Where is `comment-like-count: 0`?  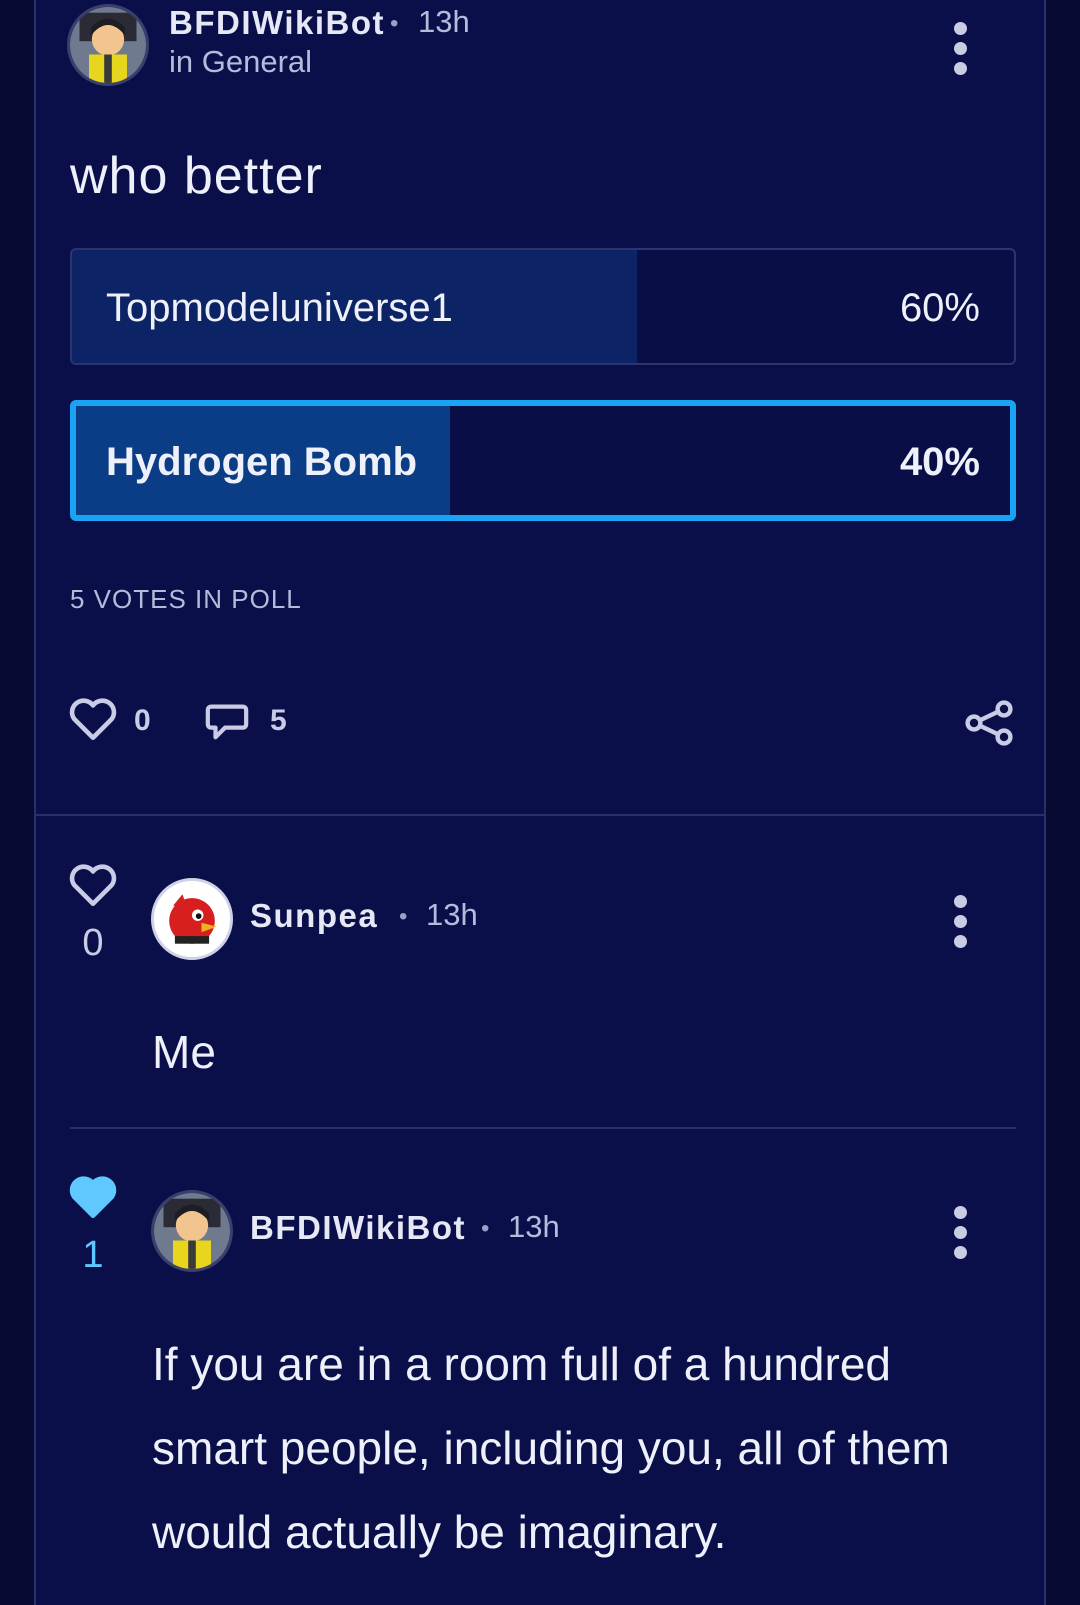 comment-like-count: 0 is located at coordinates (93, 943).